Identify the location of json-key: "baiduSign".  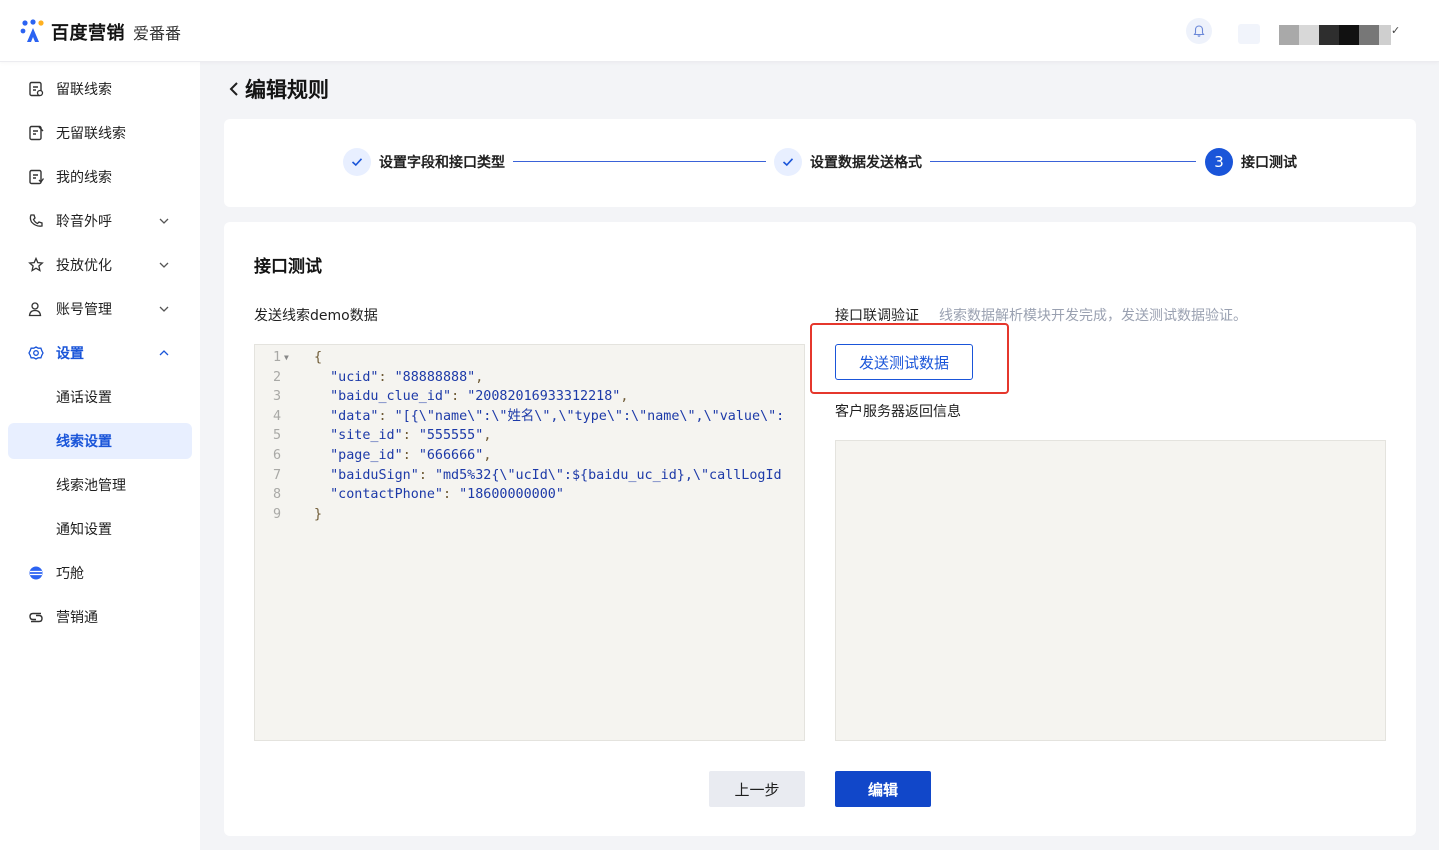
(374, 475).